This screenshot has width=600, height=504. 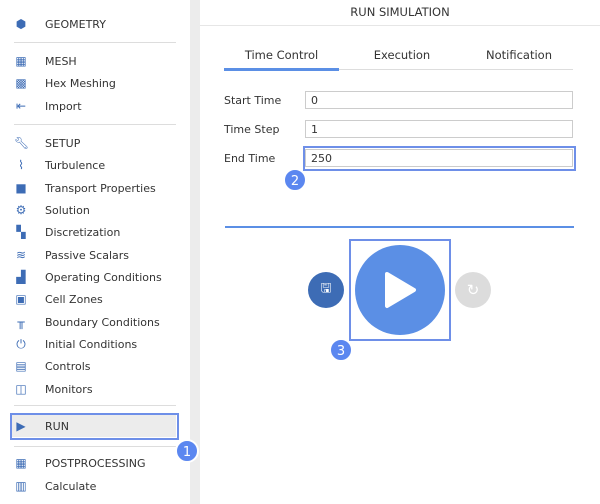 I want to click on discretization-icon: ▚, so click(x=21, y=232).